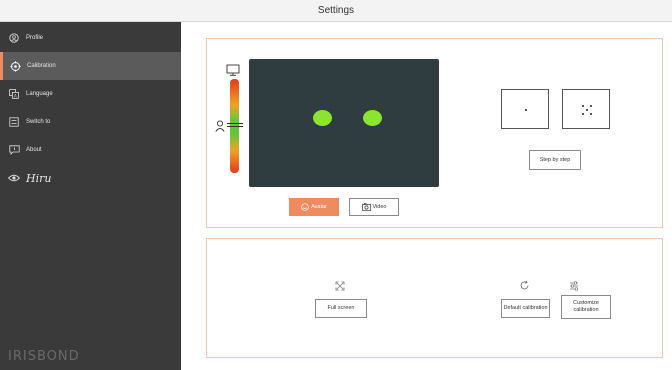  Describe the element at coordinates (372, 118) in the screenshot. I see `right-eye-indicator` at that location.